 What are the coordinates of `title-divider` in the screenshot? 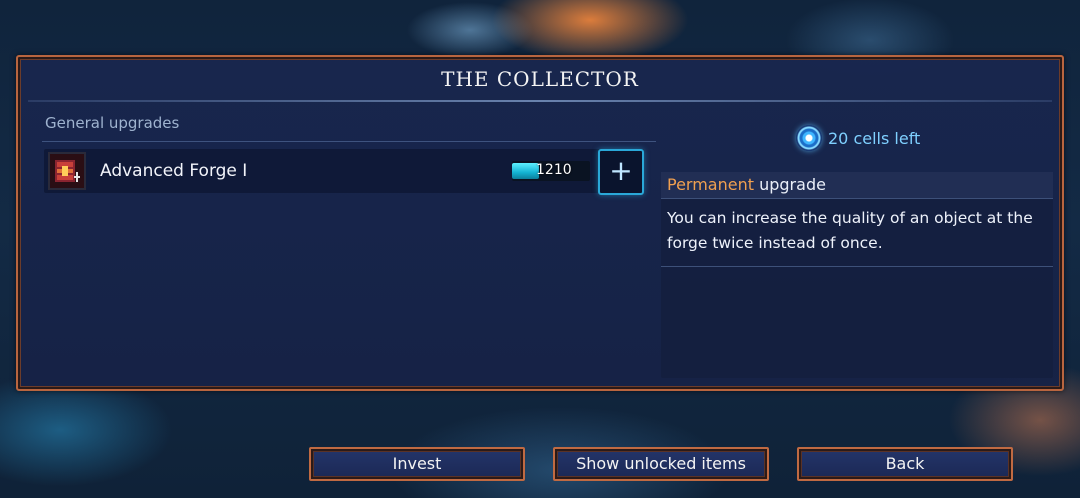 It's located at (540, 101).